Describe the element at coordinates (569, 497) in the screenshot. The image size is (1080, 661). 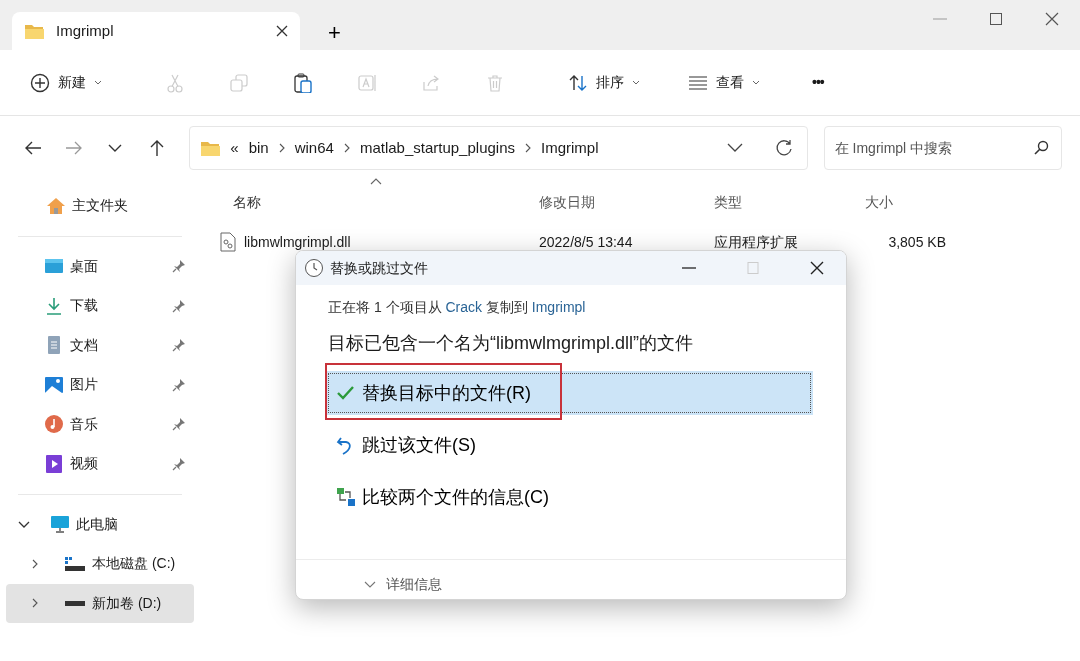
I see `option-button: 比较两个文件的信息(C)` at that location.